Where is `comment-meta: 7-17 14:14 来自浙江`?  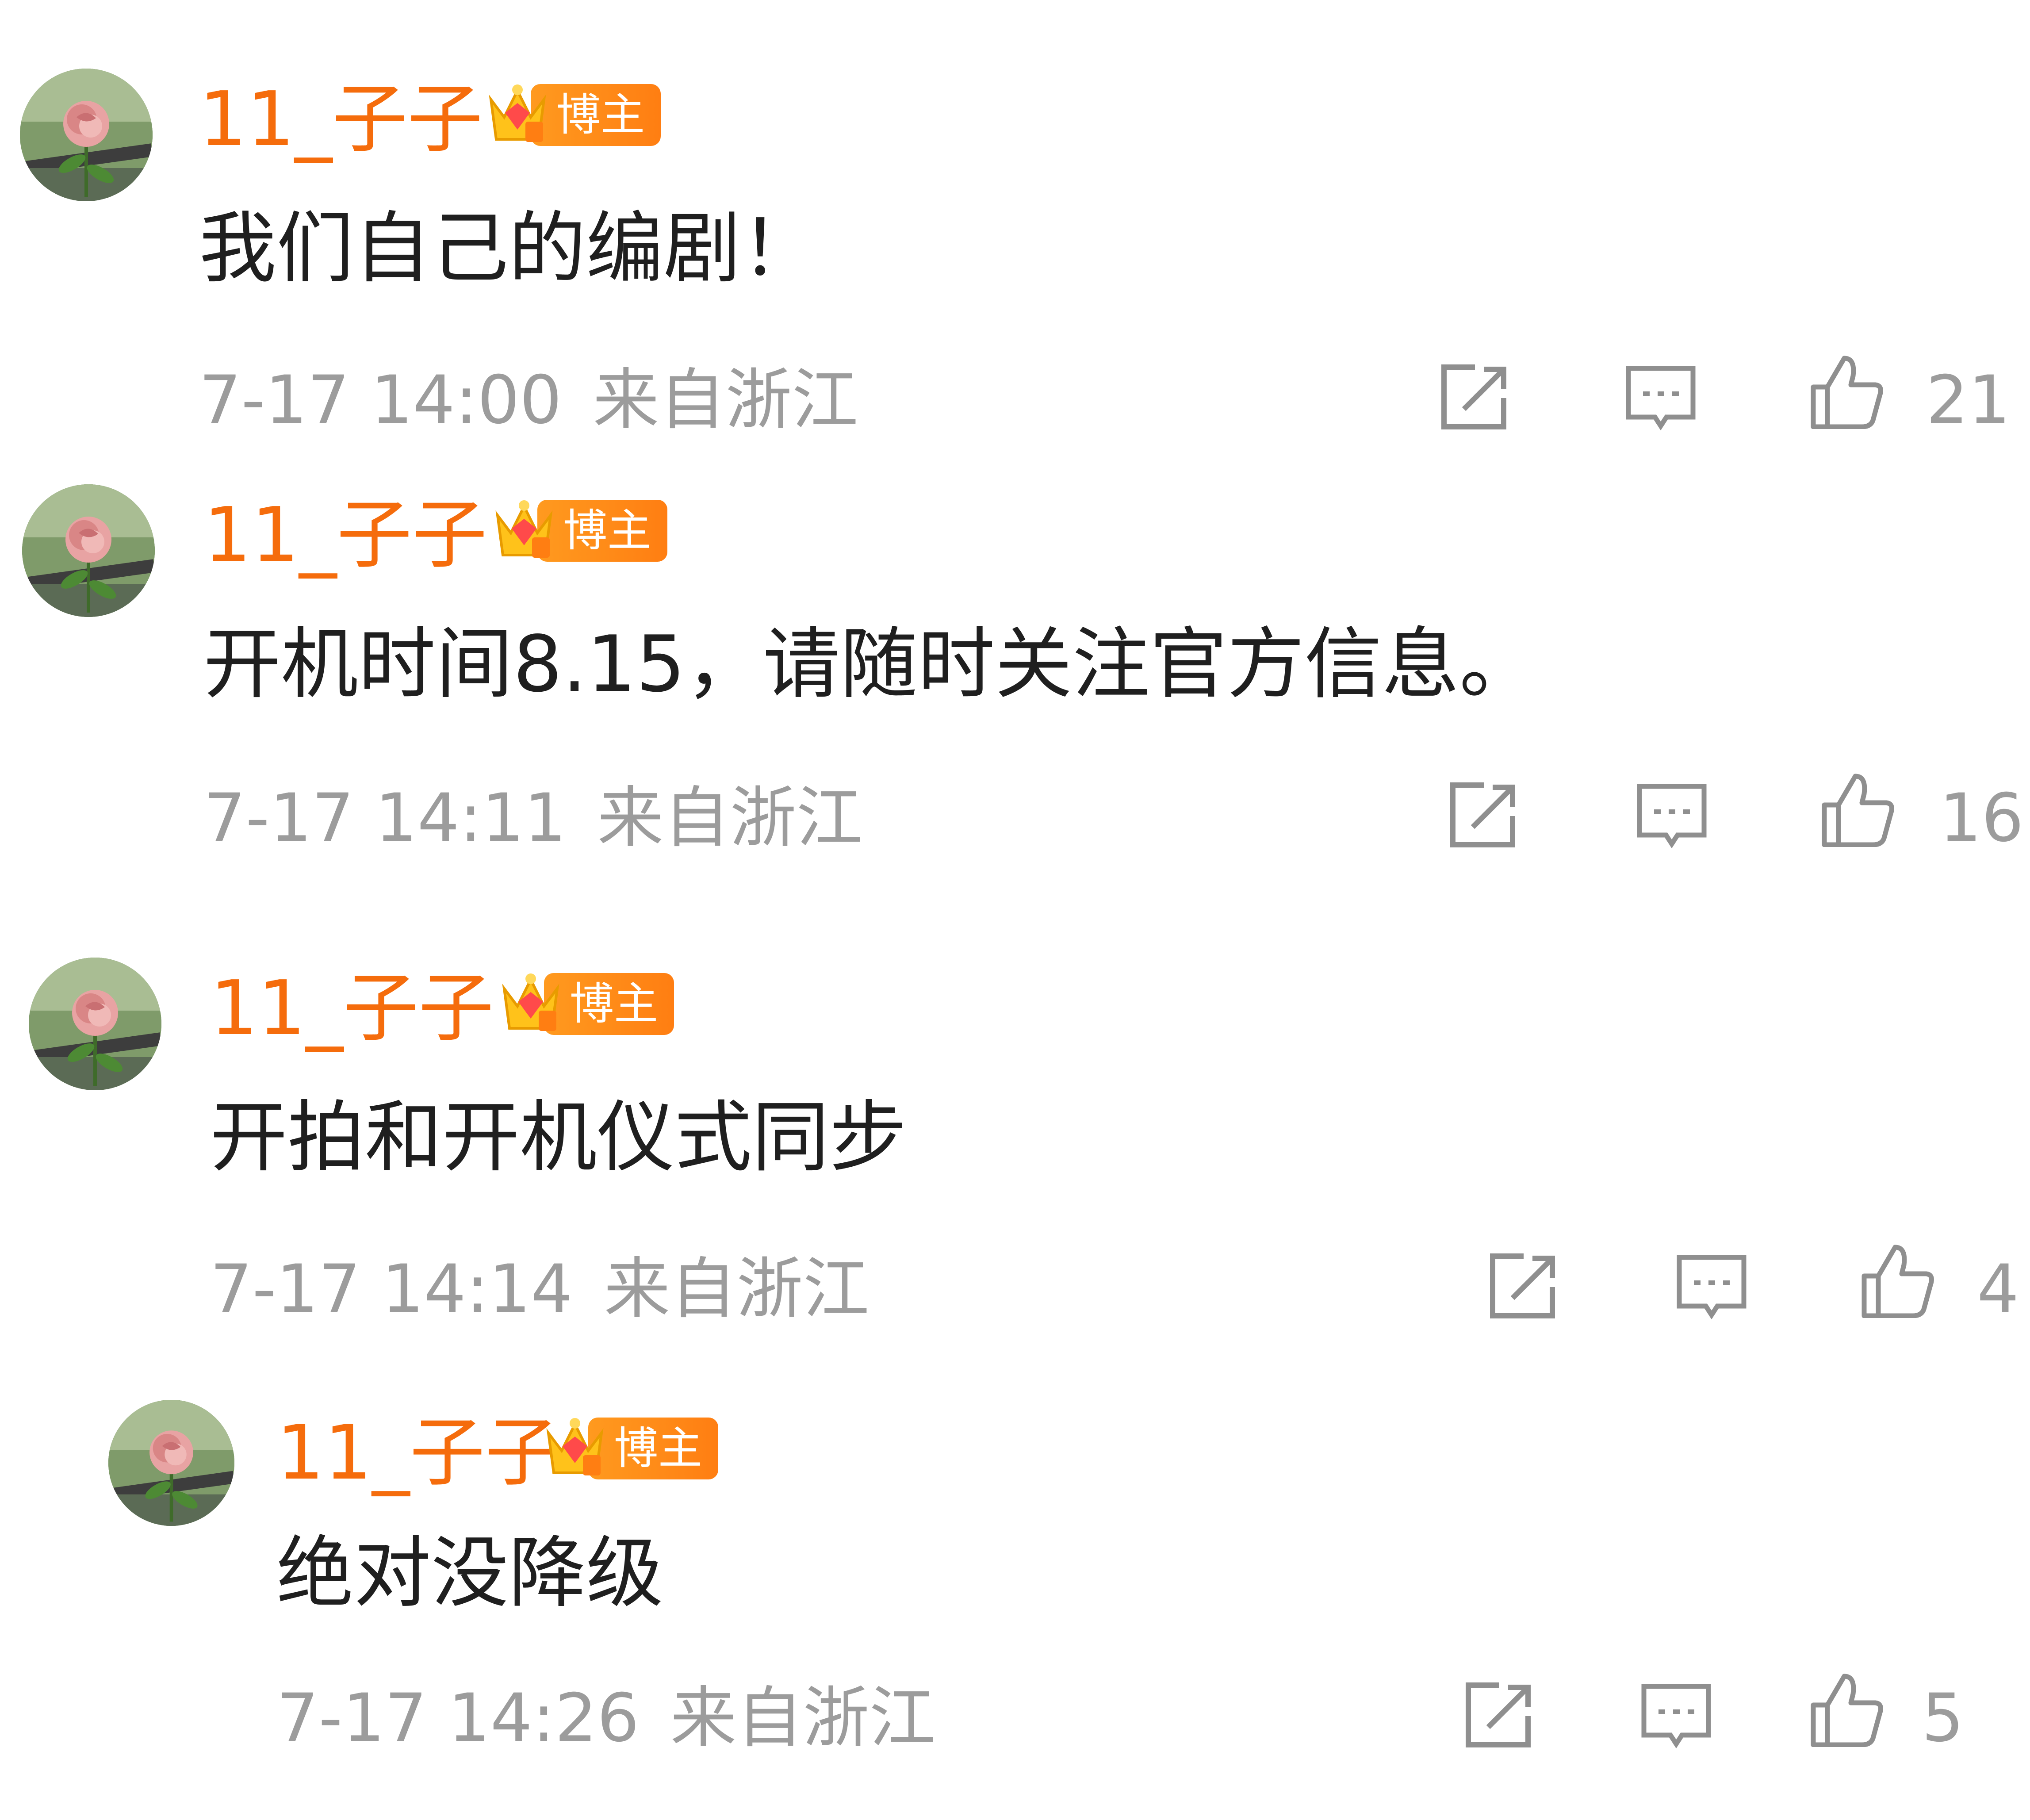
comment-meta: 7-17 14:14 来自浙江 is located at coordinates (539, 1289).